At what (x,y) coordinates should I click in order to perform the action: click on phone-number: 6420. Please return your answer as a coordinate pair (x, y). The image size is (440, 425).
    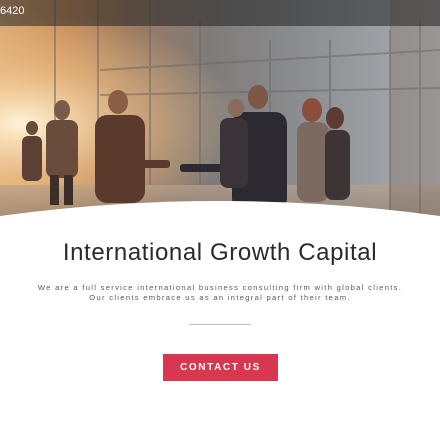
    Looking at the image, I should click on (12, 11).